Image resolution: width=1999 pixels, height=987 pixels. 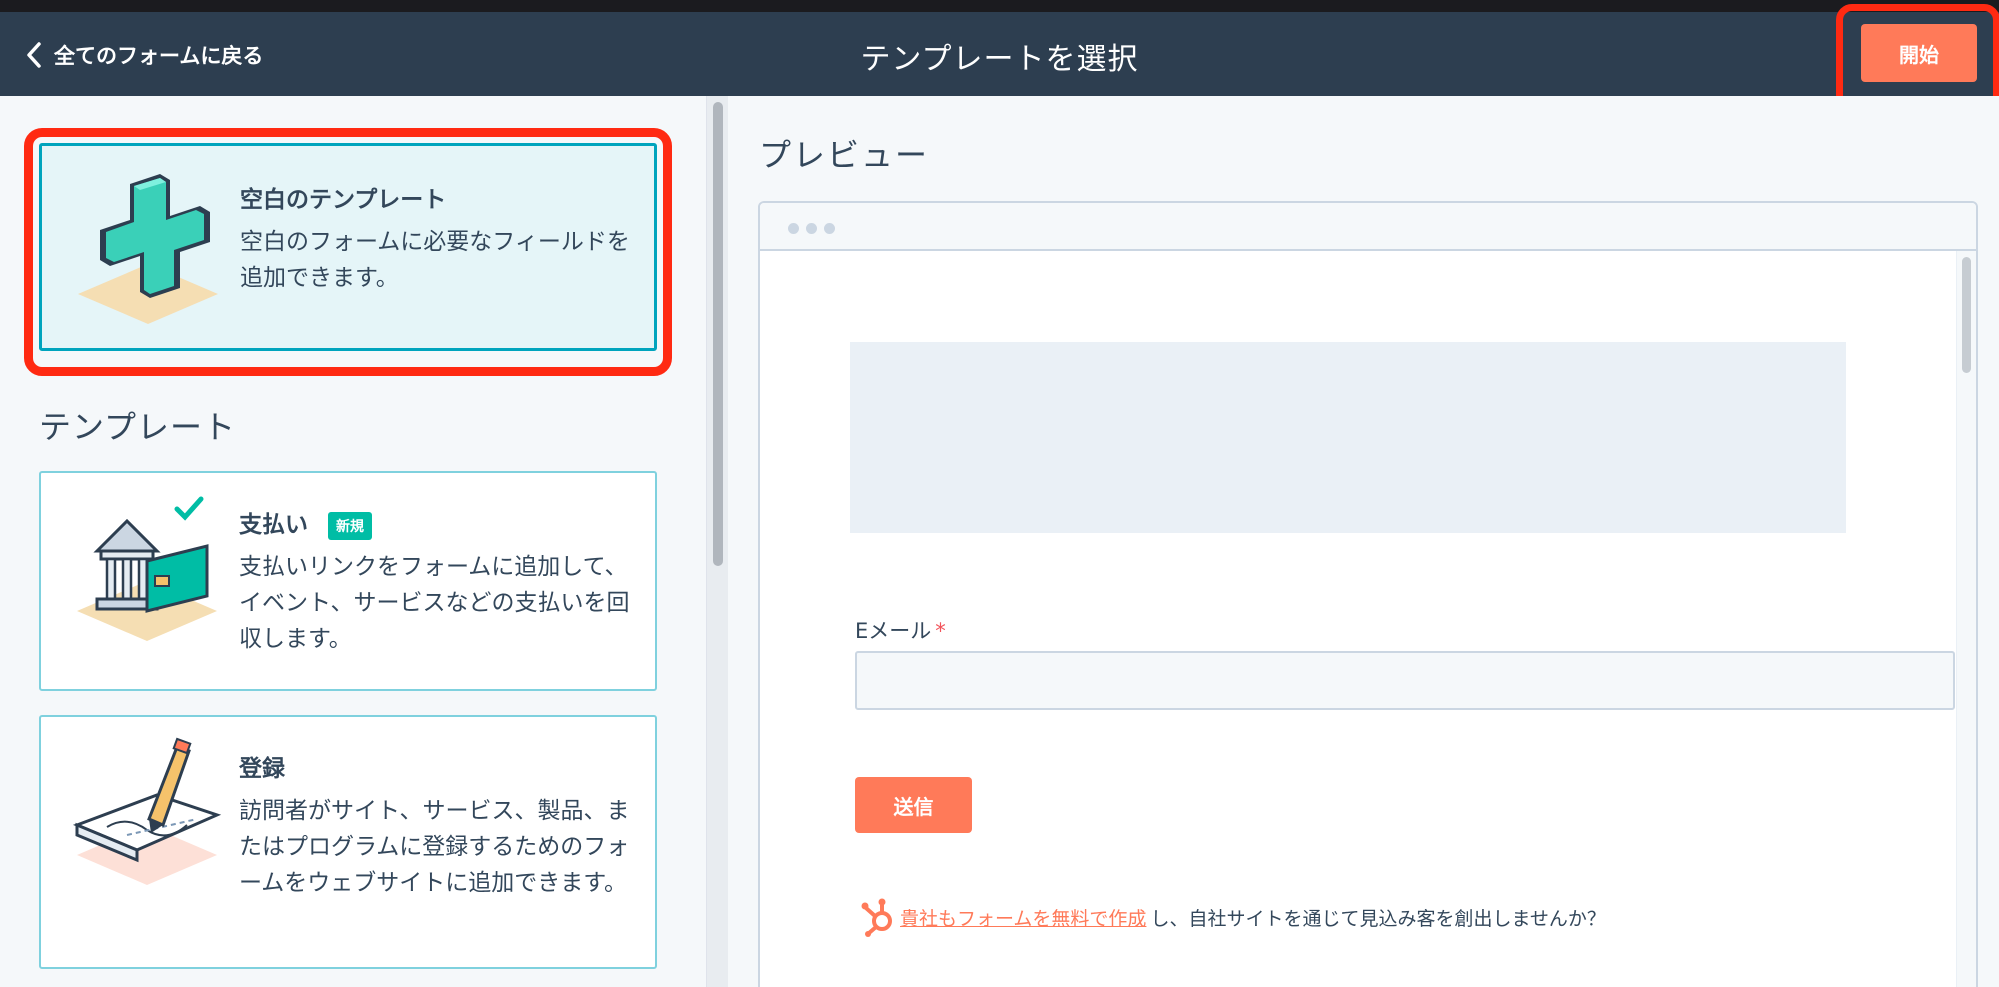 I want to click on email-field, so click(x=1405, y=680).